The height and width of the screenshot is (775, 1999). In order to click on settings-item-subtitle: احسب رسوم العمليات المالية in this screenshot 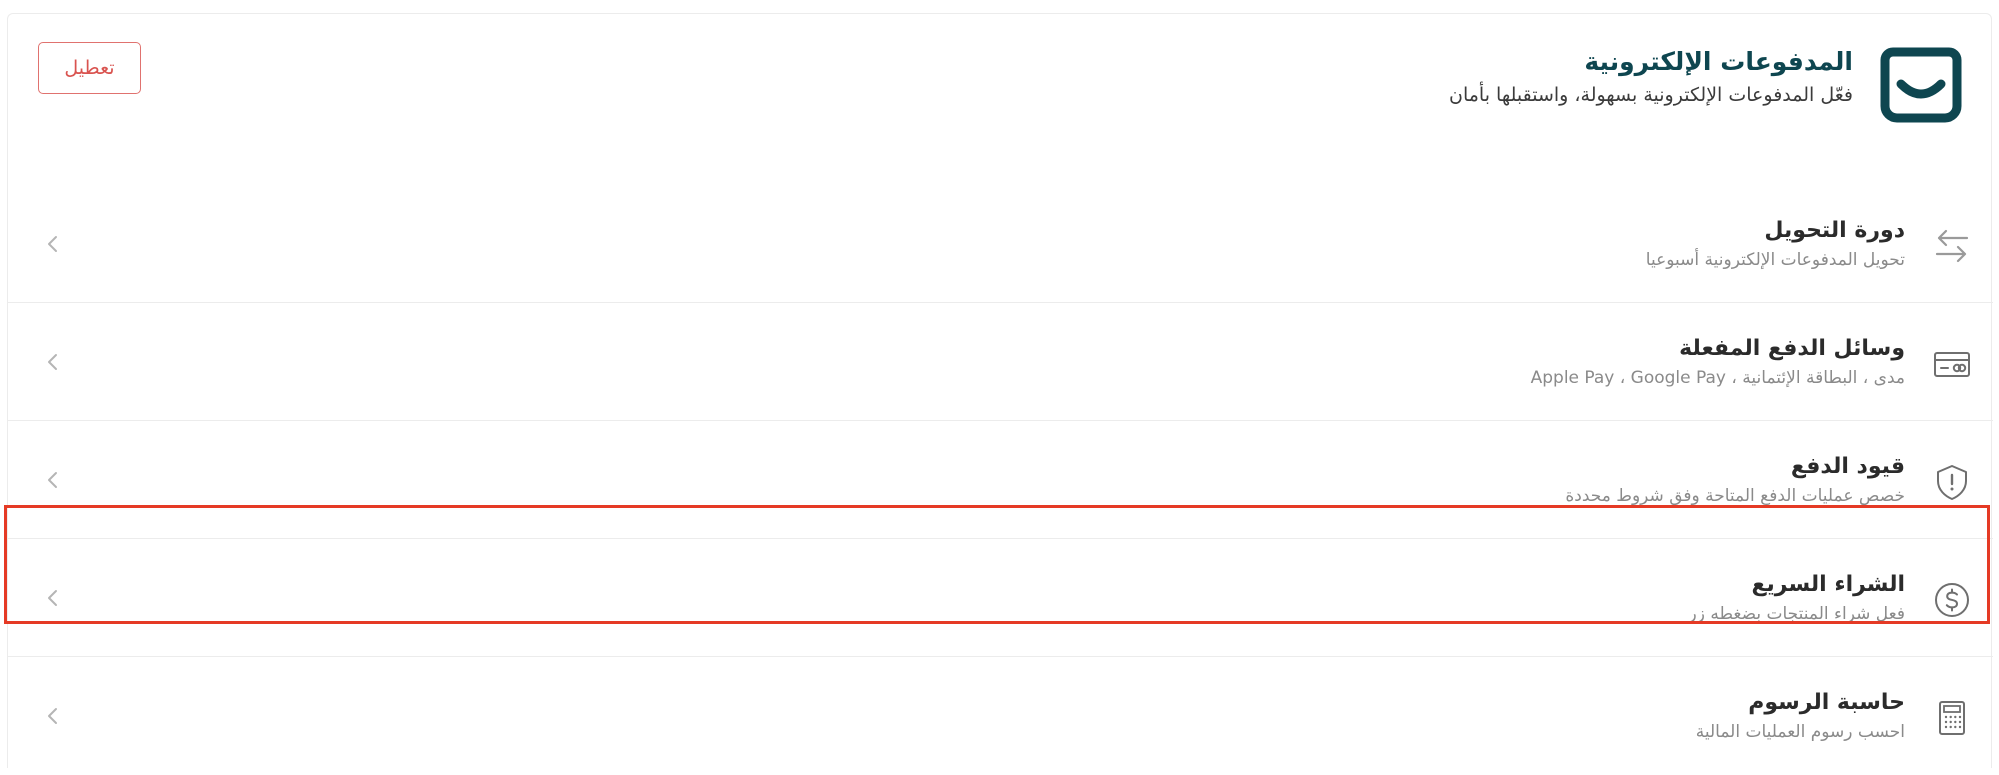, I will do `click(1800, 732)`.